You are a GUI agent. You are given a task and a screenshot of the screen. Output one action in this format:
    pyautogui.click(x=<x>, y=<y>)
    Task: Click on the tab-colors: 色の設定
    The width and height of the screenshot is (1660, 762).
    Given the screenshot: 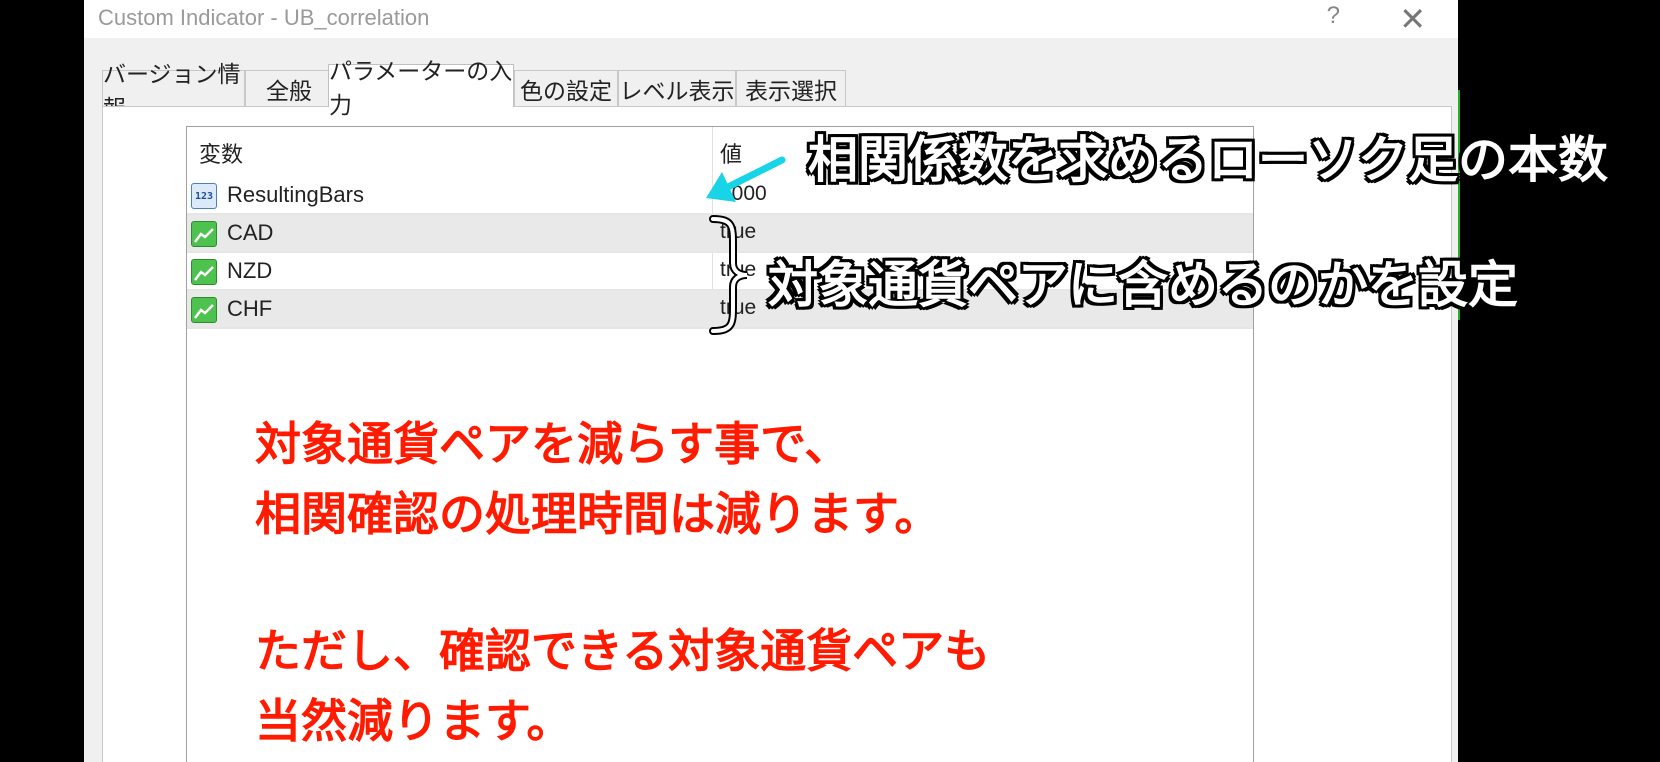 What is the action you would take?
    pyautogui.click(x=566, y=88)
    